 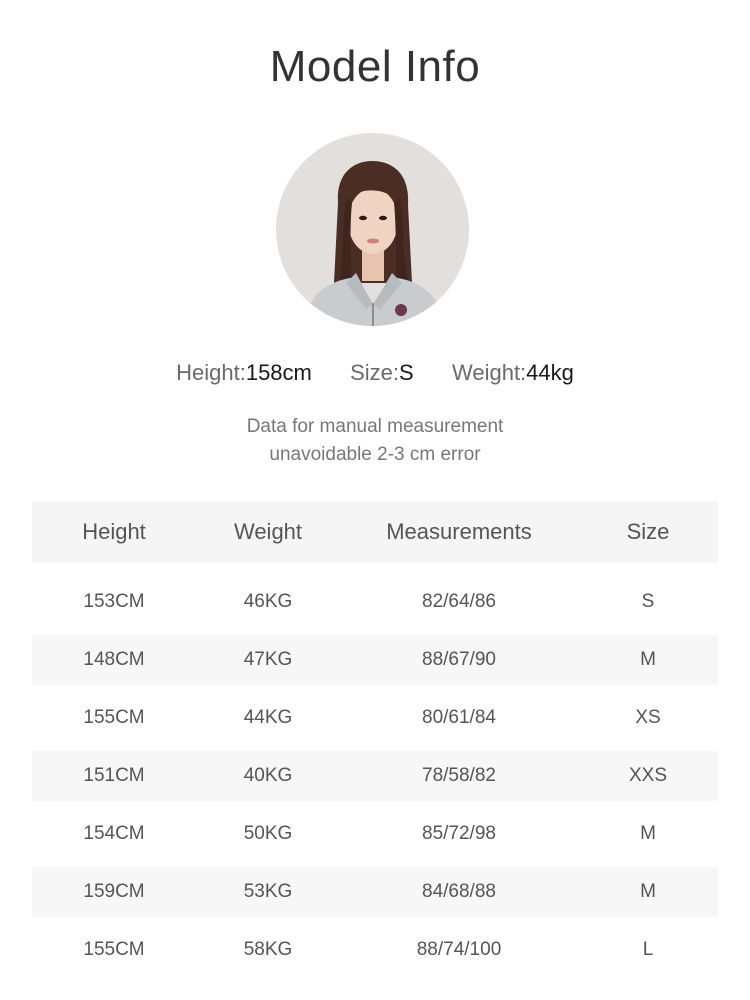 What do you see at coordinates (459, 891) in the screenshot?
I see `cell-measurements: 84/68/88` at bounding box center [459, 891].